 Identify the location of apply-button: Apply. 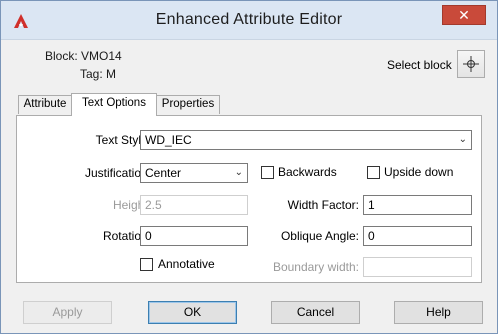
(67, 312).